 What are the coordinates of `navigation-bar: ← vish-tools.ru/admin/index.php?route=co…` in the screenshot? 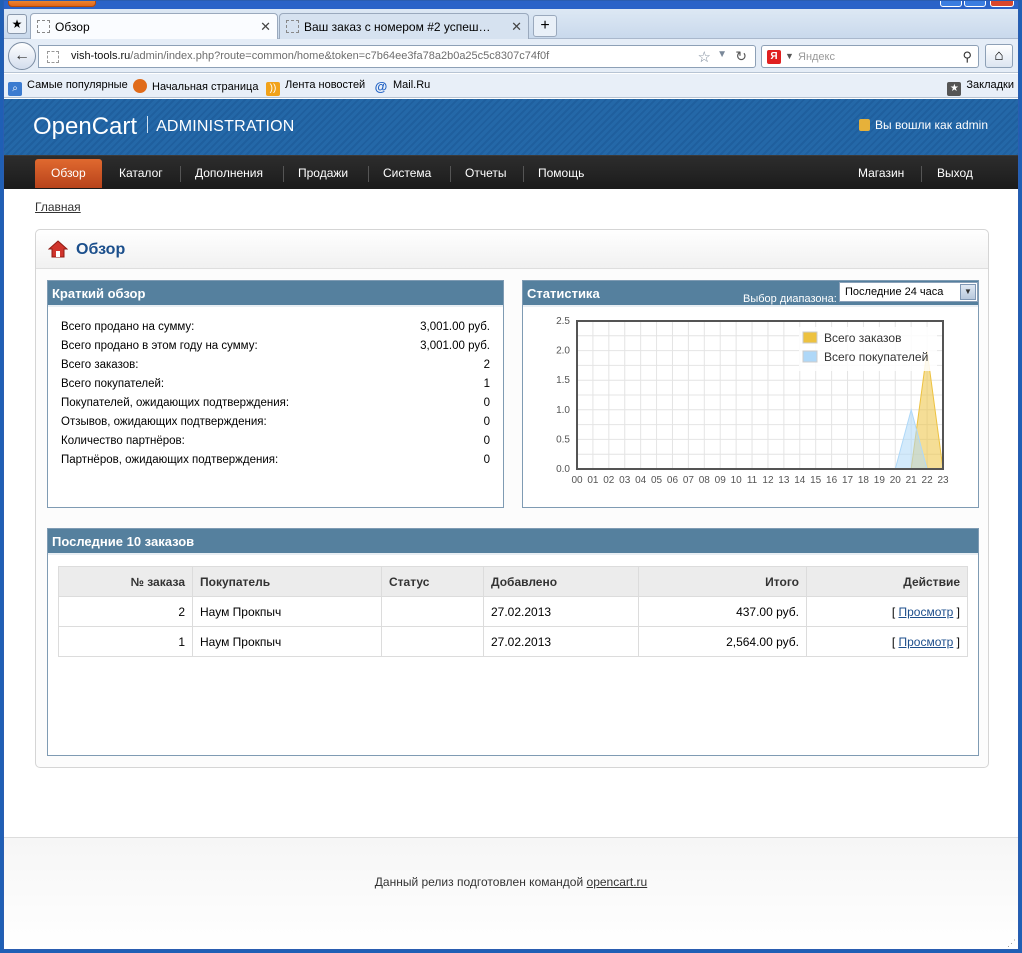 It's located at (511, 56).